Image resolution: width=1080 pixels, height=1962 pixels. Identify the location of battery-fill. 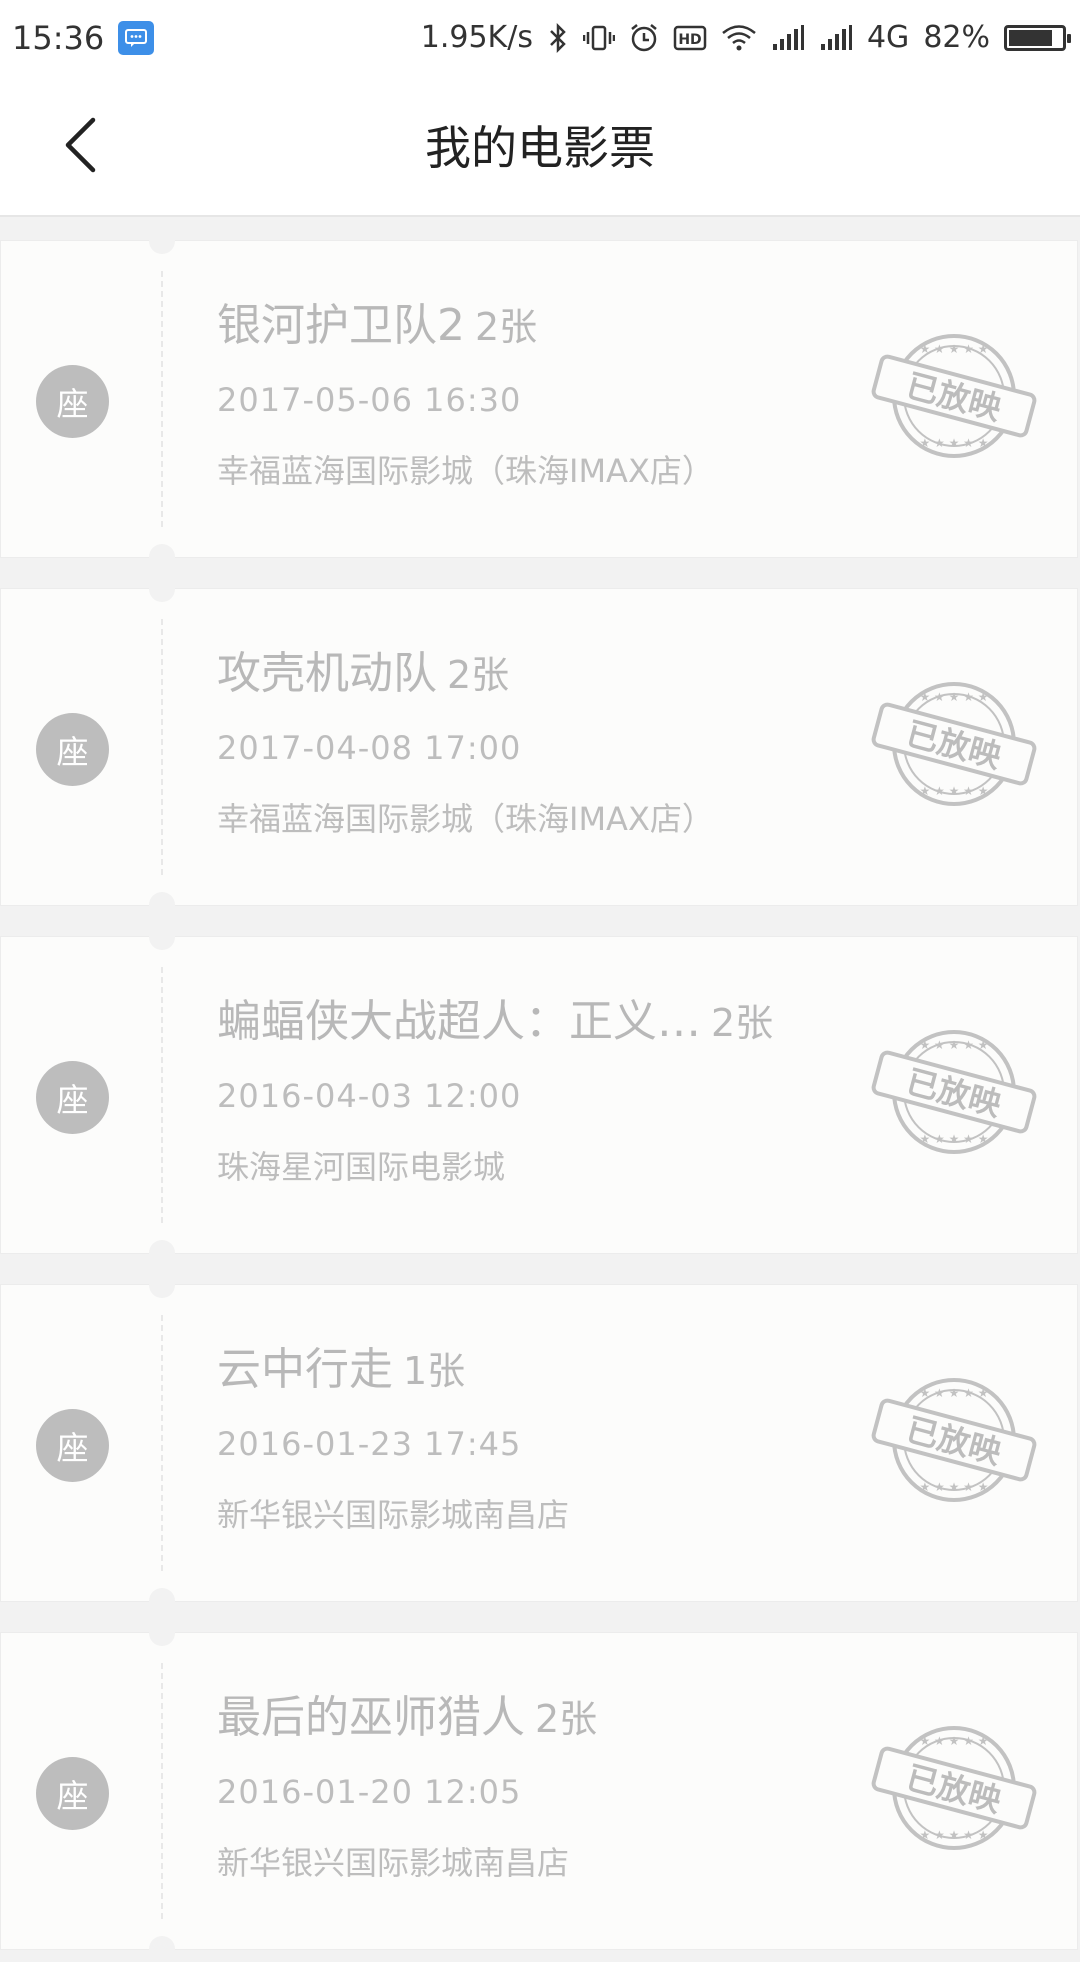
(1030, 37).